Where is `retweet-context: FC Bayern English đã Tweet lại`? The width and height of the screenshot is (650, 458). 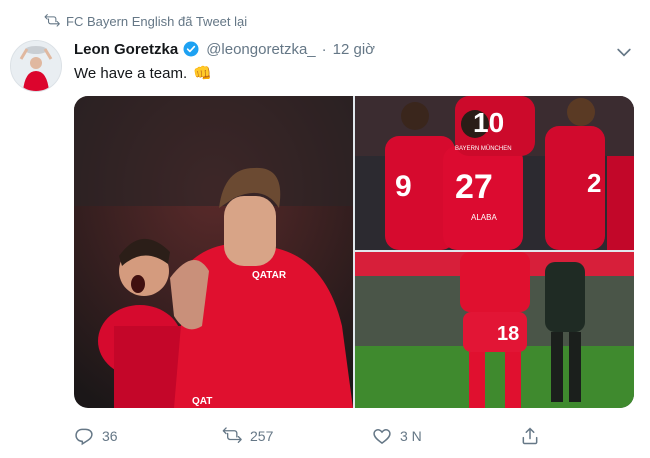 retweet-context: FC Bayern English đã Tweet lại is located at coordinates (145, 21).